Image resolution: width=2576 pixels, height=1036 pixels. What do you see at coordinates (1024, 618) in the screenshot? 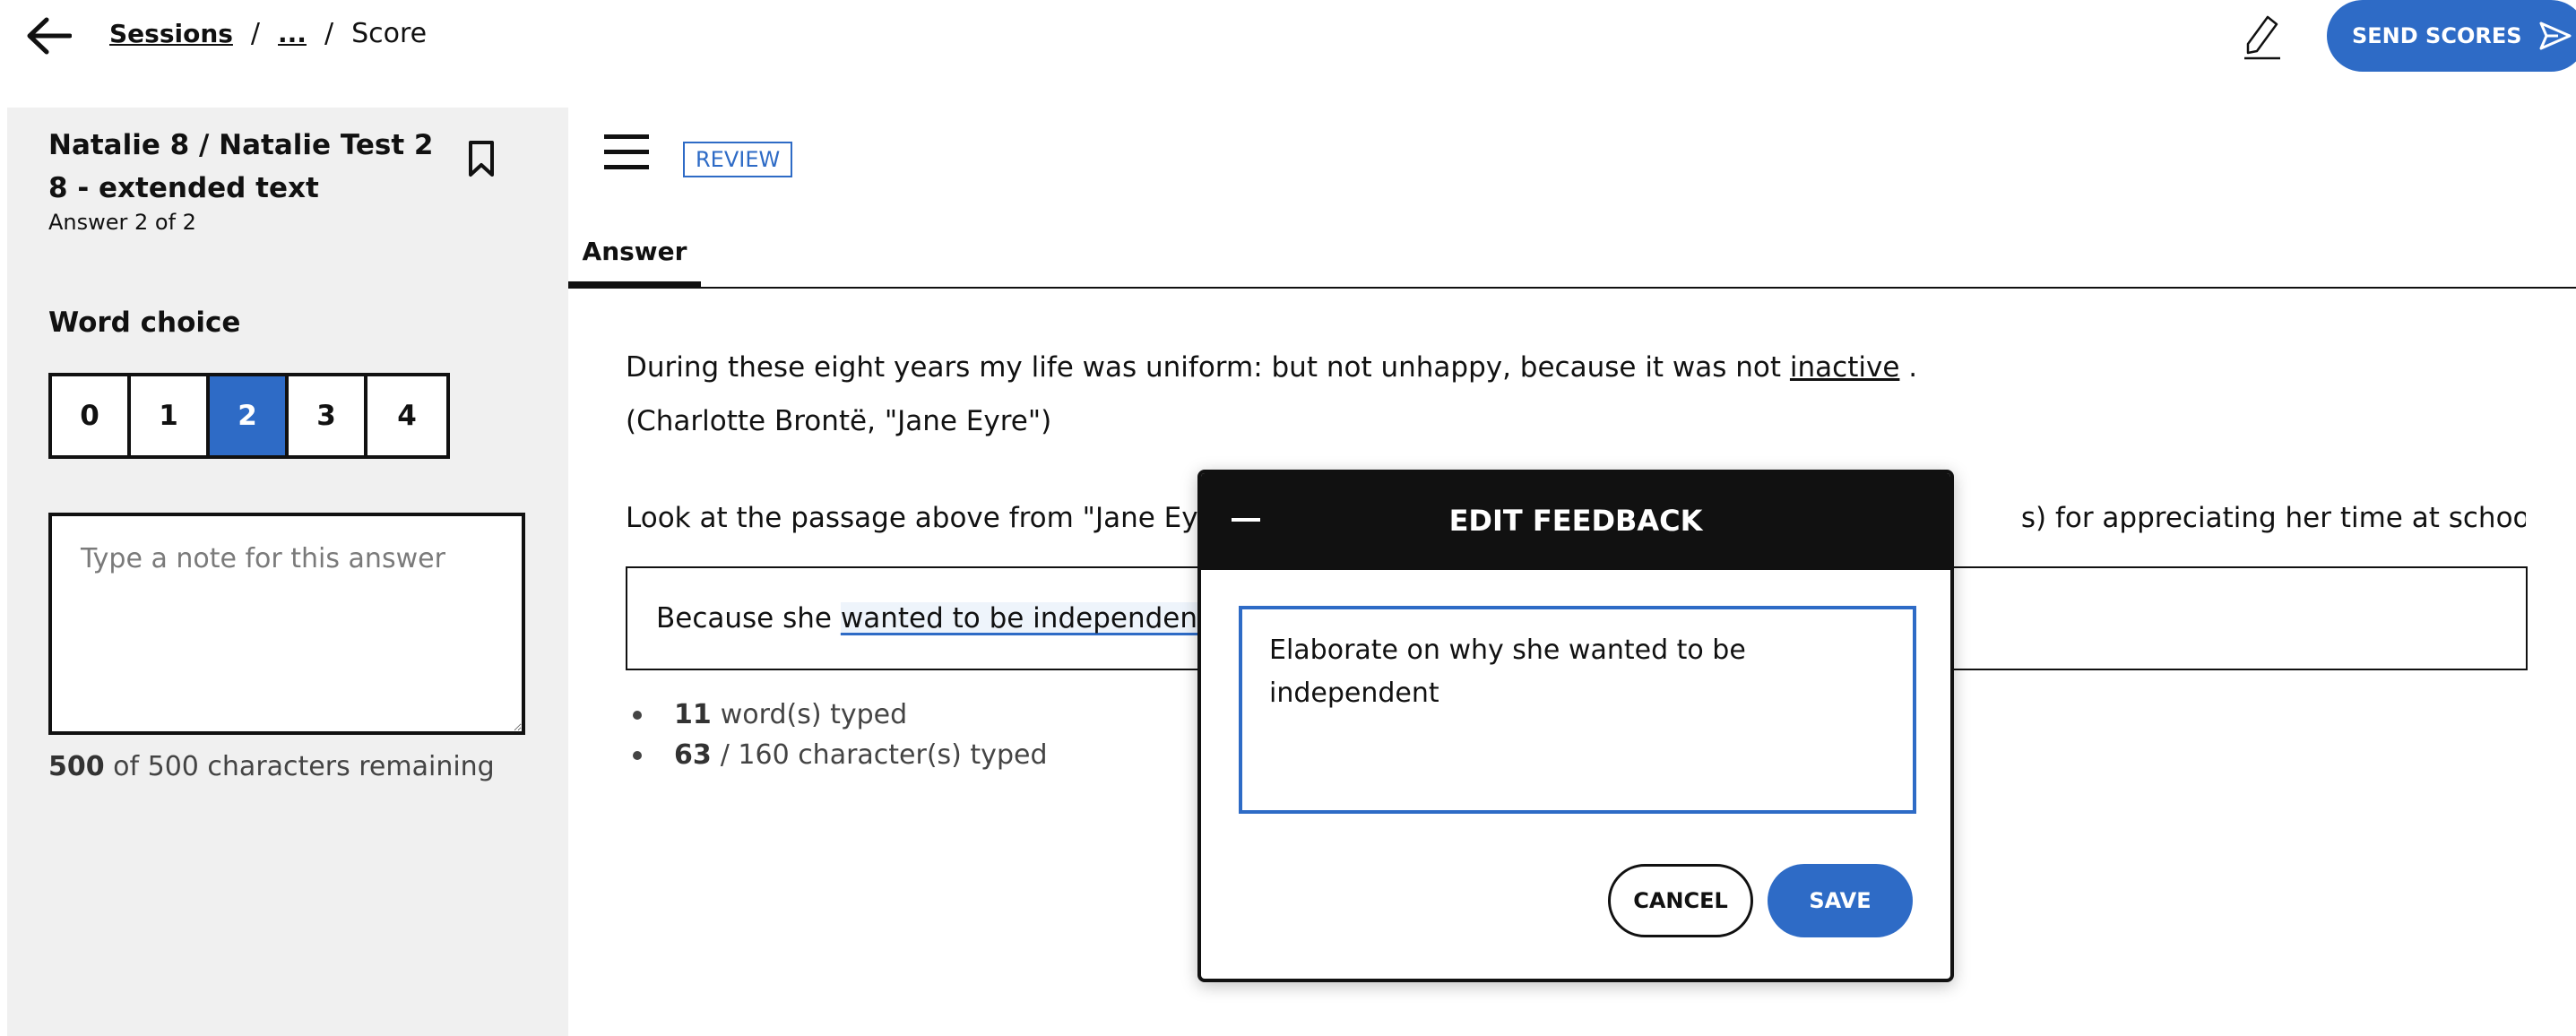
I see `answer-highlighted-text: wanted to be independent` at bounding box center [1024, 618].